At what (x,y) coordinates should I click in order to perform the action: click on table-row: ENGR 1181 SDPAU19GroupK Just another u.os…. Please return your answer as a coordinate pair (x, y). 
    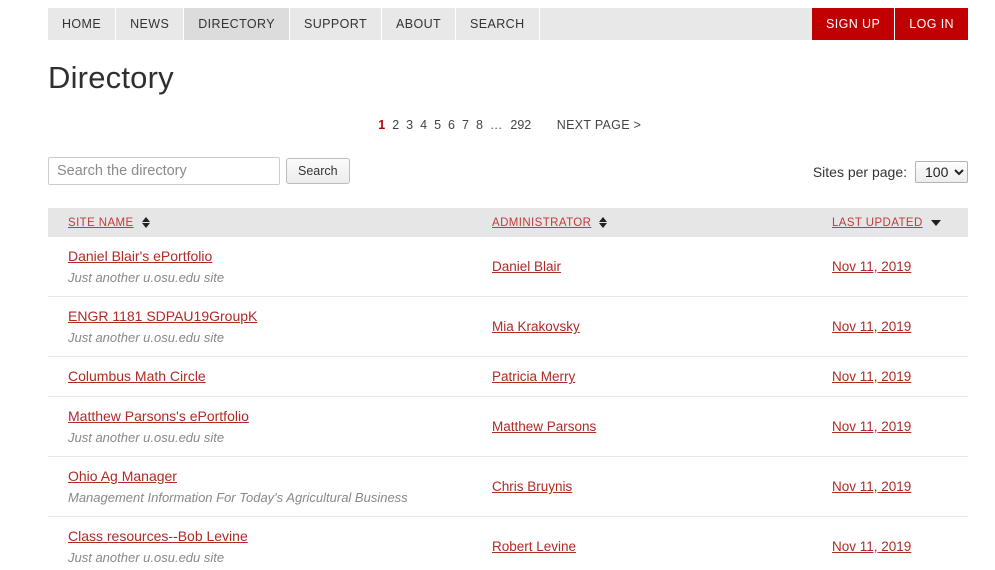
    Looking at the image, I should click on (508, 327).